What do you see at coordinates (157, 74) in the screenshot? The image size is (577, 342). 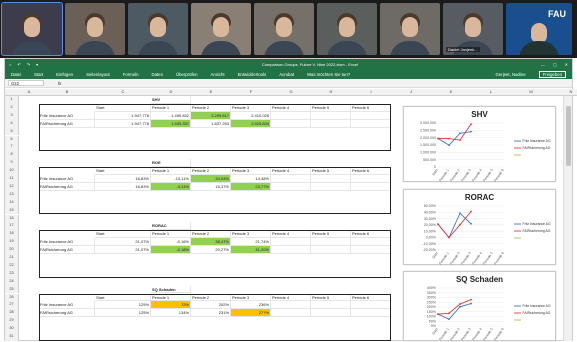 I see `ribbon-tab: Daten` at bounding box center [157, 74].